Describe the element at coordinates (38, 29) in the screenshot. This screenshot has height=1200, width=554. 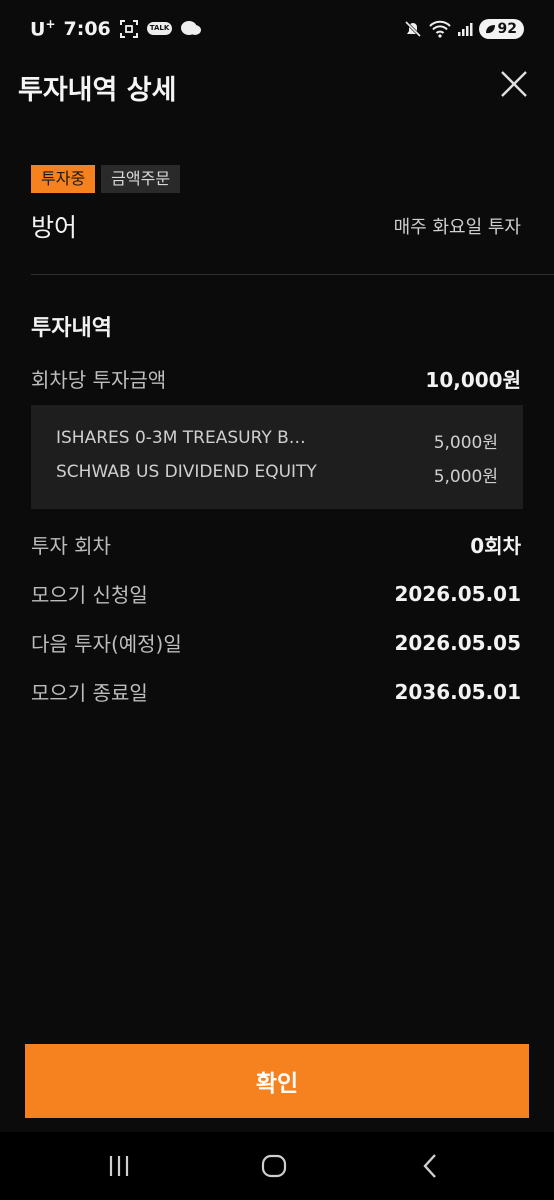
I see `carrier-text: U` at that location.